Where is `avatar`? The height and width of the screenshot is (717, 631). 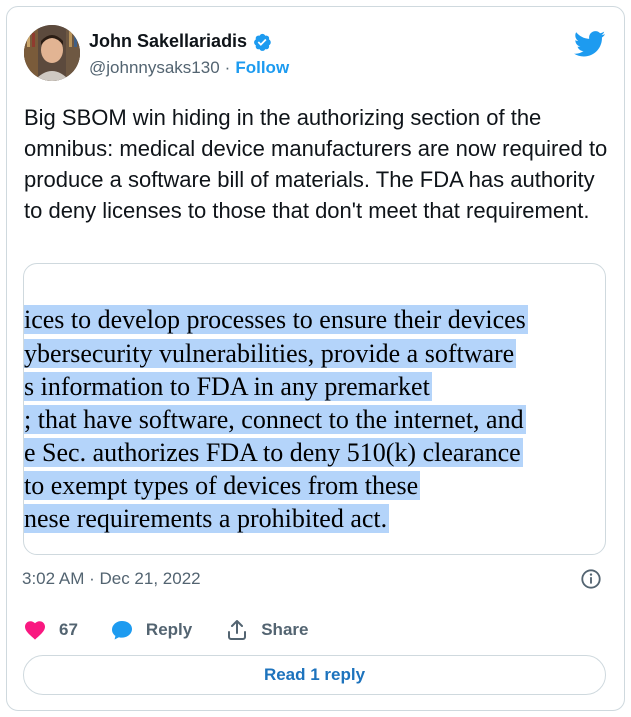 avatar is located at coordinates (52, 53).